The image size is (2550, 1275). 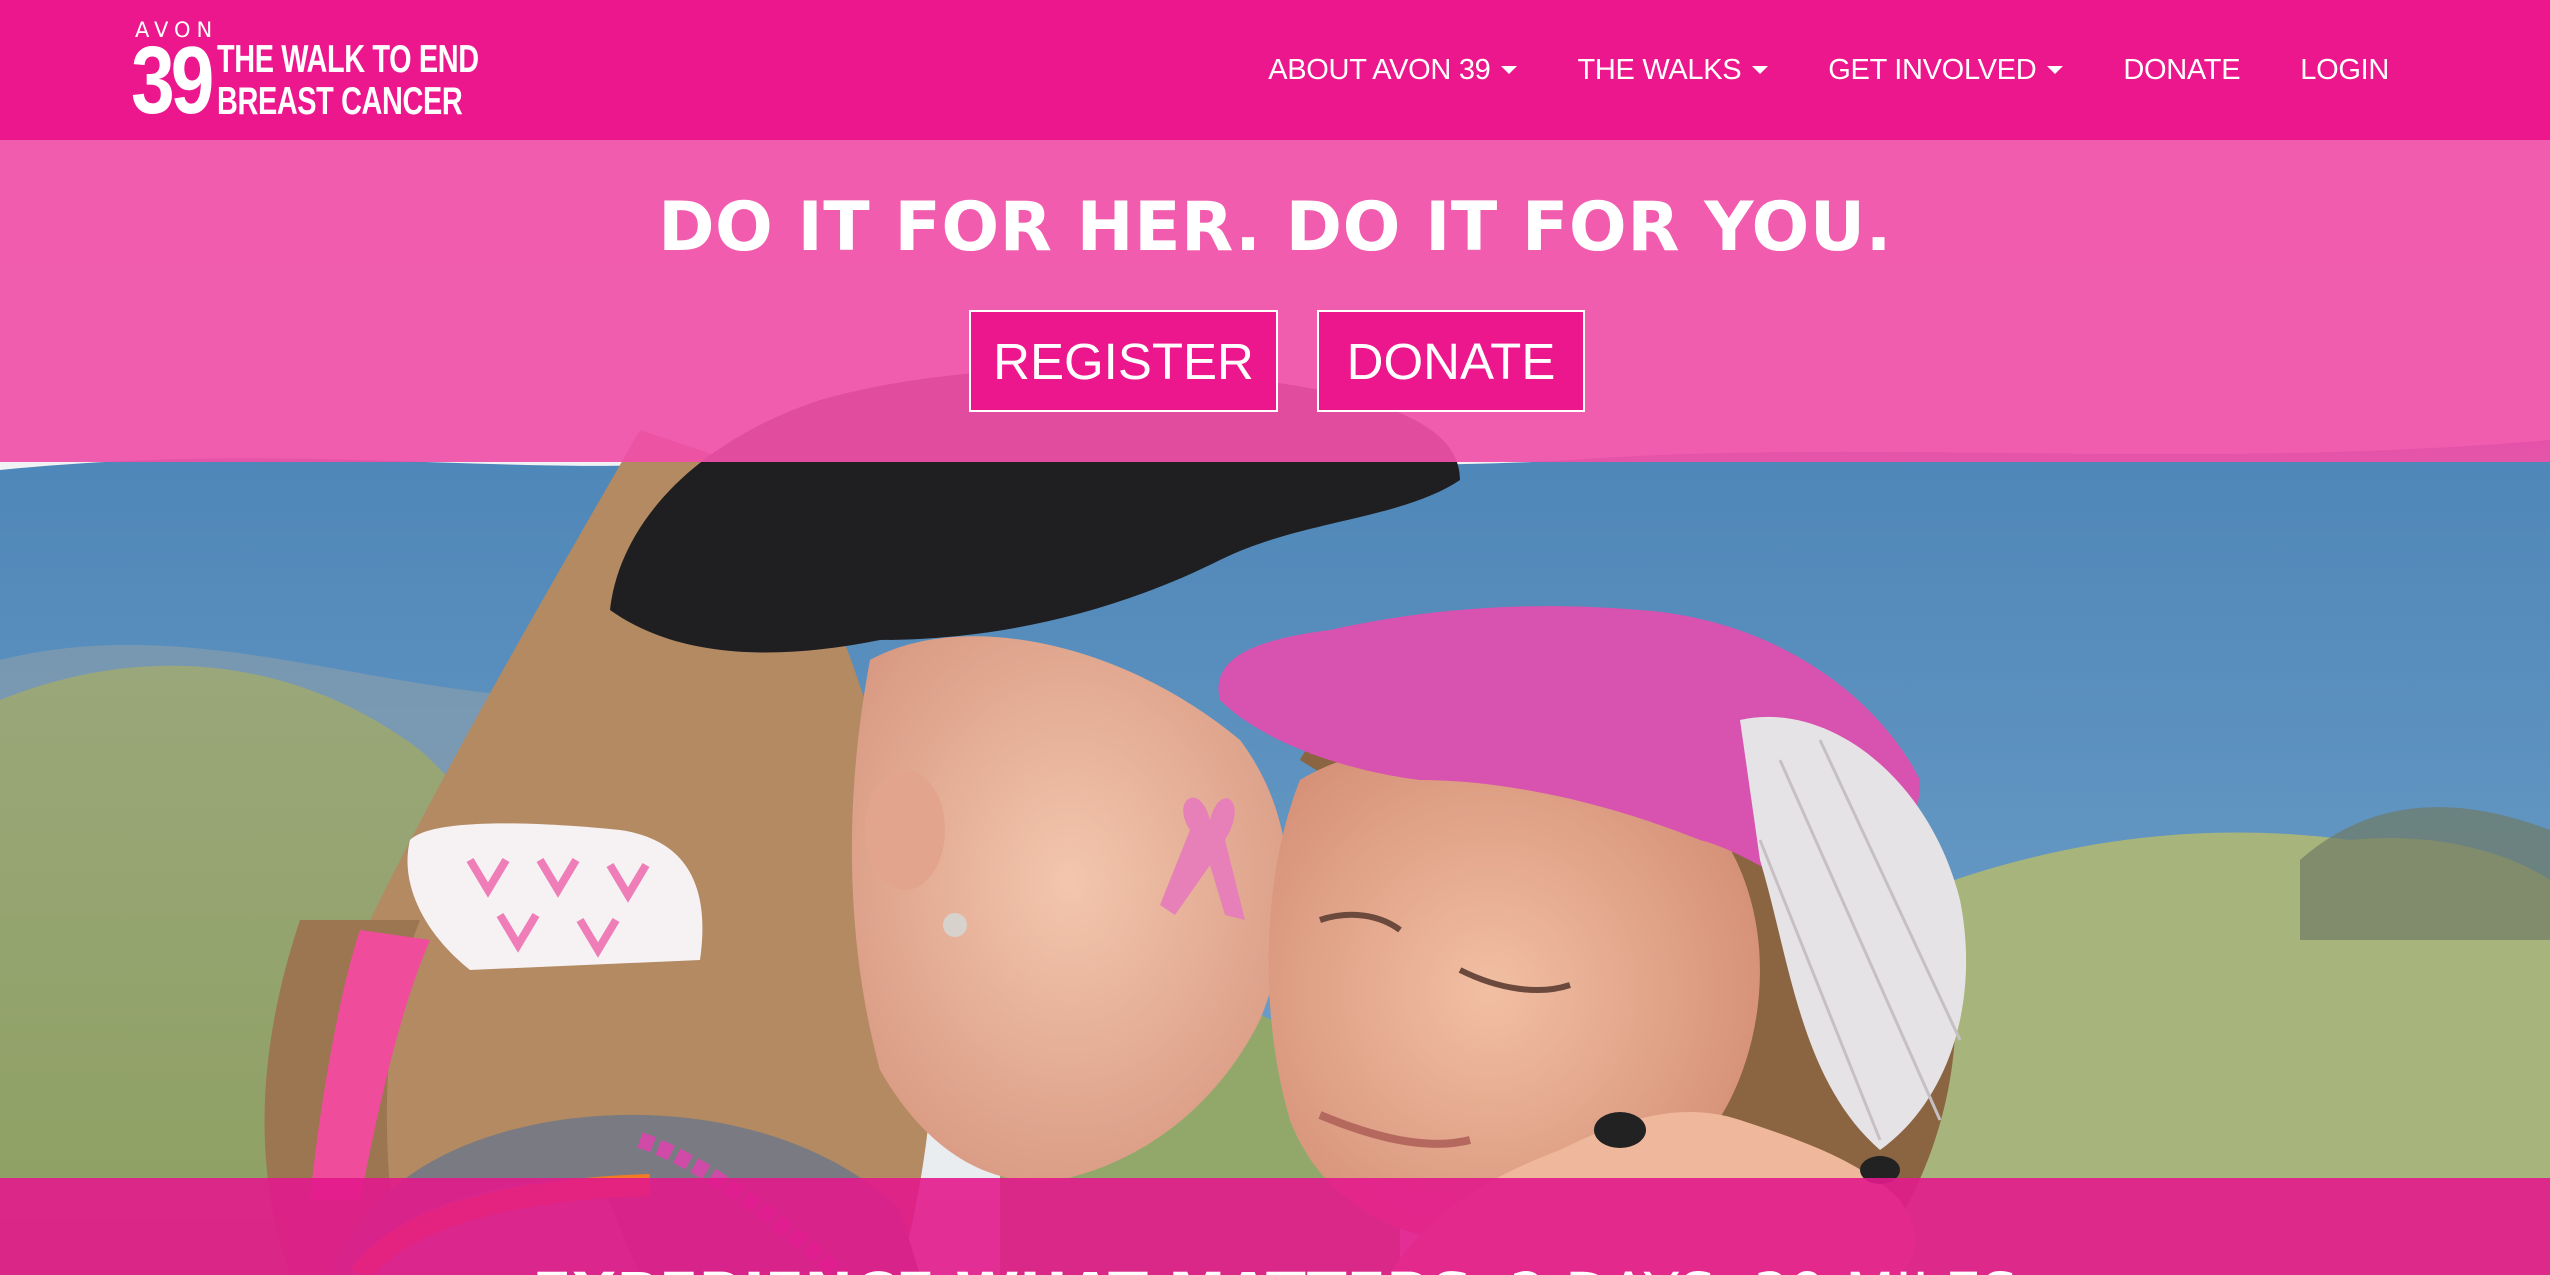 I want to click on hero-headline: DO IT FOR HER. DO IT FOR YOU., so click(x=1275, y=227).